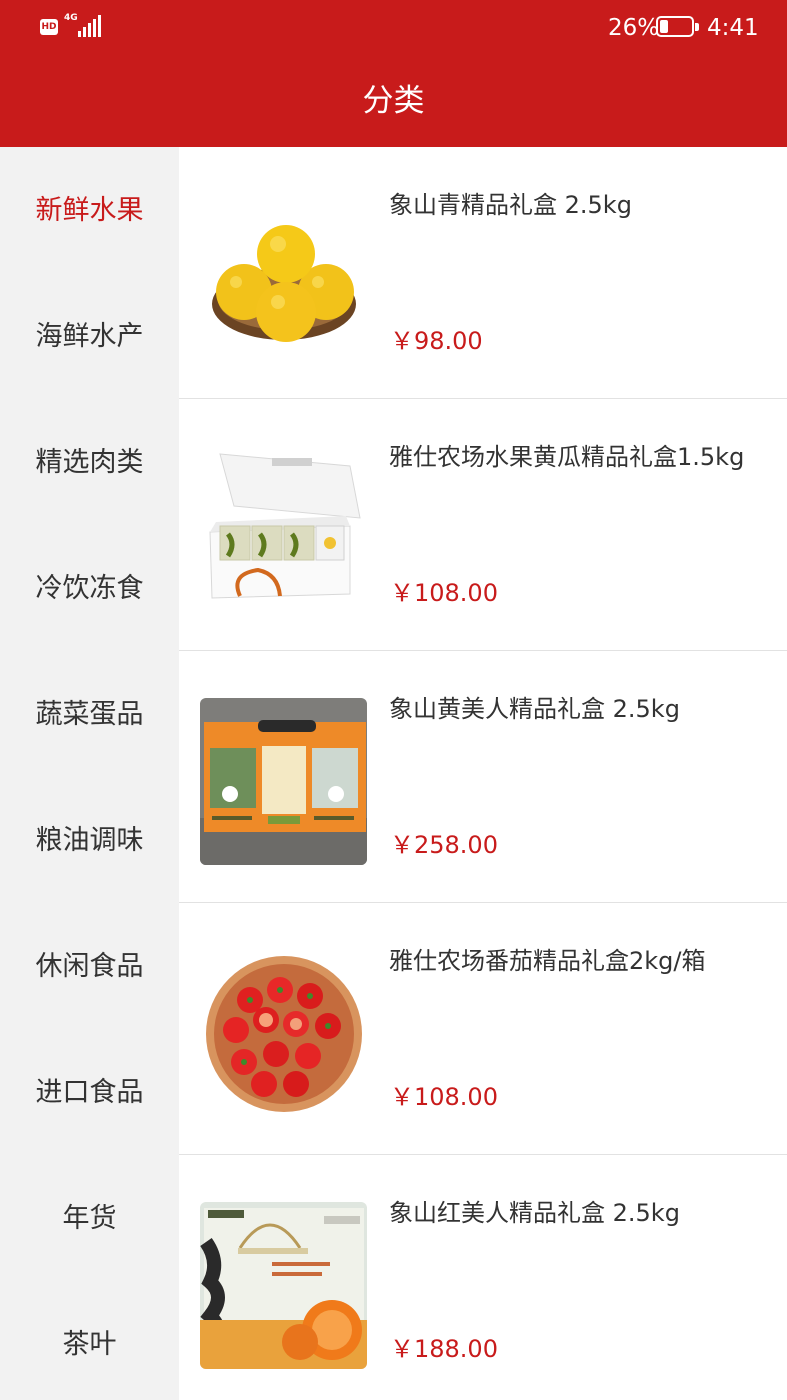  What do you see at coordinates (444, 845) in the screenshot?
I see `product-price: ￥258.00` at bounding box center [444, 845].